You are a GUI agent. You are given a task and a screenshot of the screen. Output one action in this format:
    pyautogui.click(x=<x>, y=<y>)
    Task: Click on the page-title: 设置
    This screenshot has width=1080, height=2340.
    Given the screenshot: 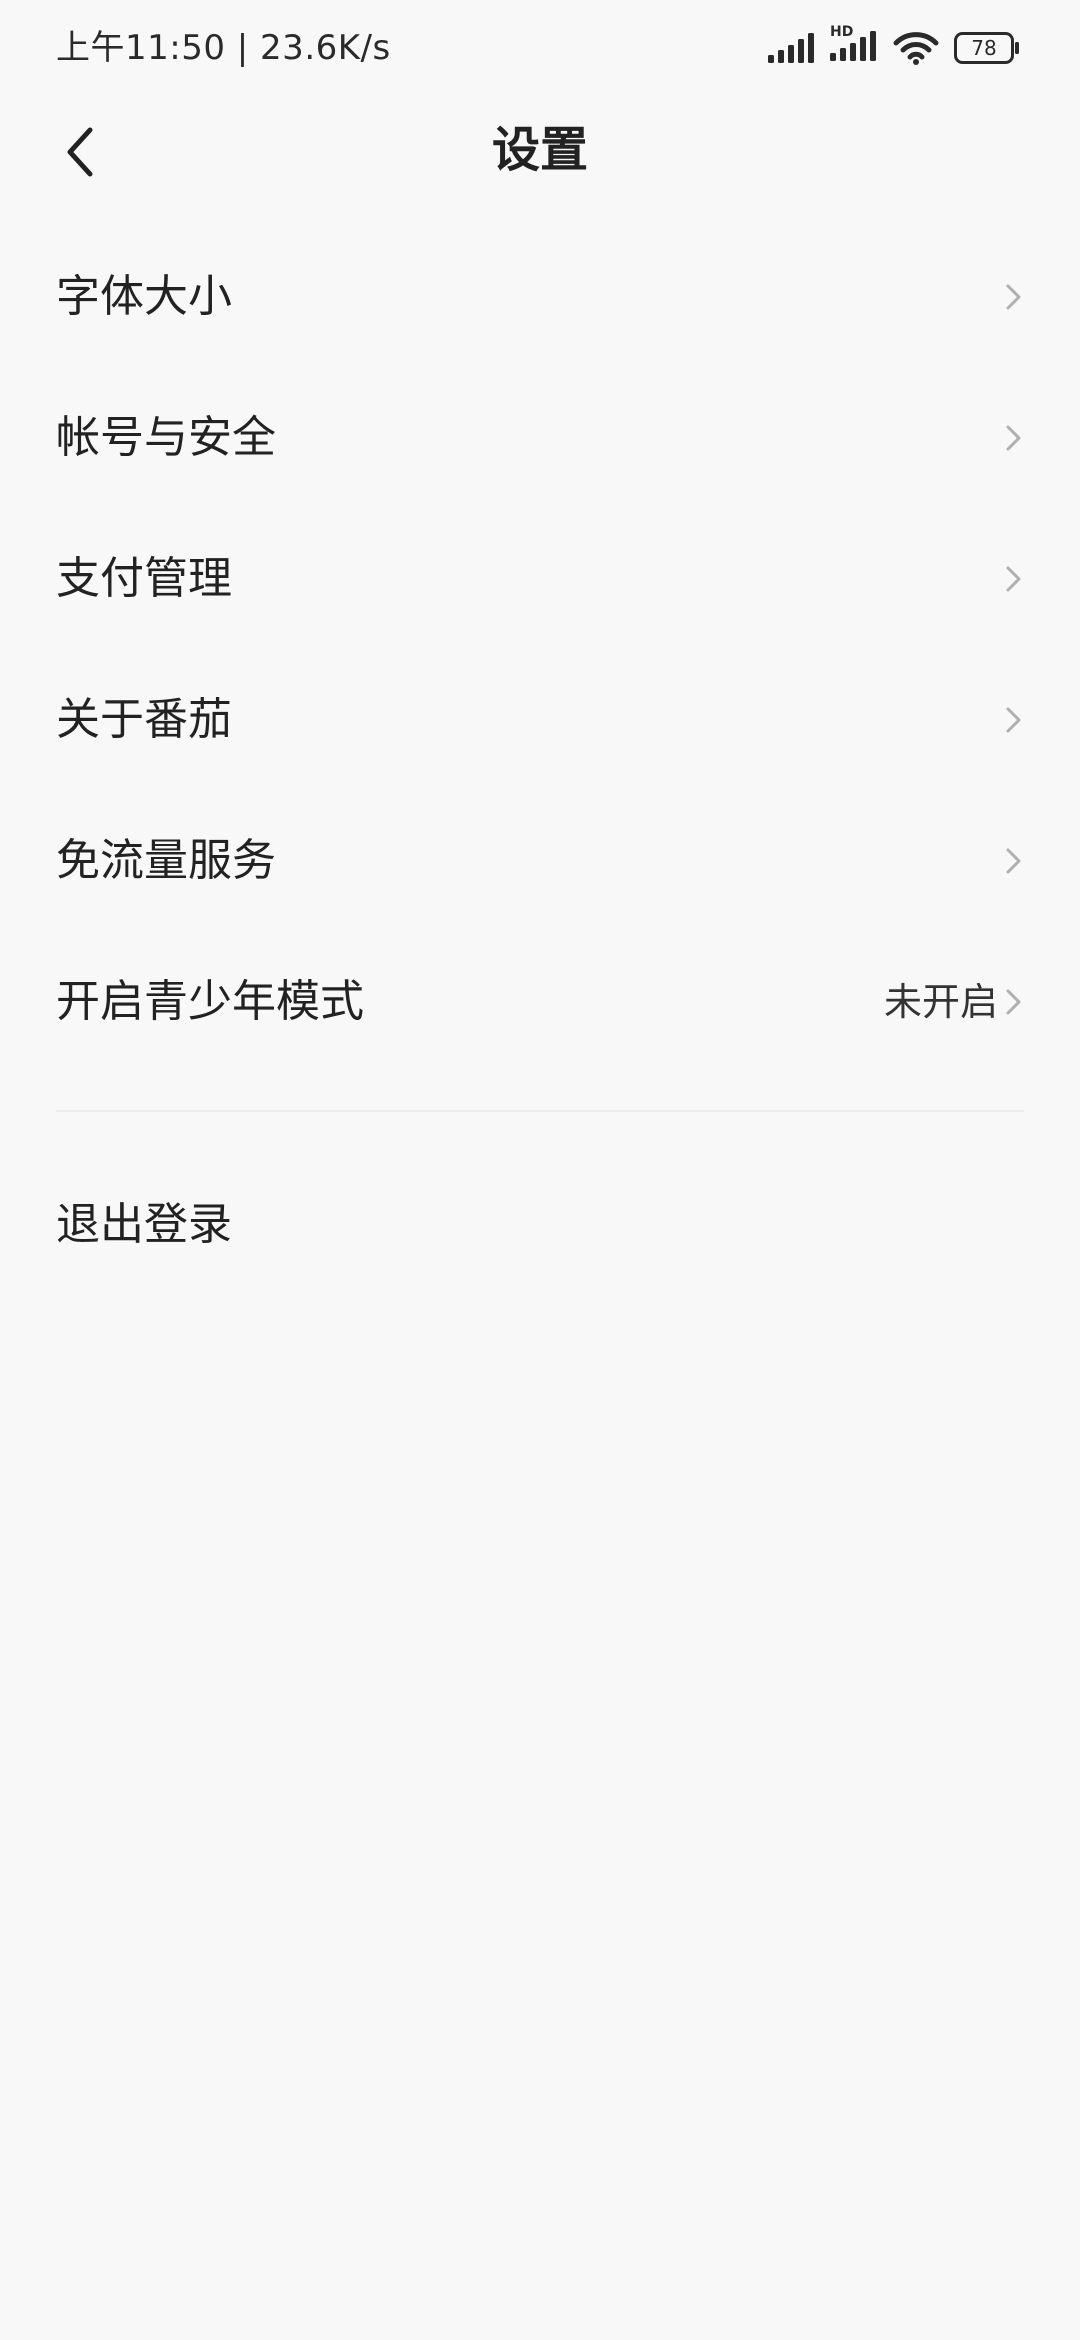 What is the action you would take?
    pyautogui.click(x=539, y=150)
    